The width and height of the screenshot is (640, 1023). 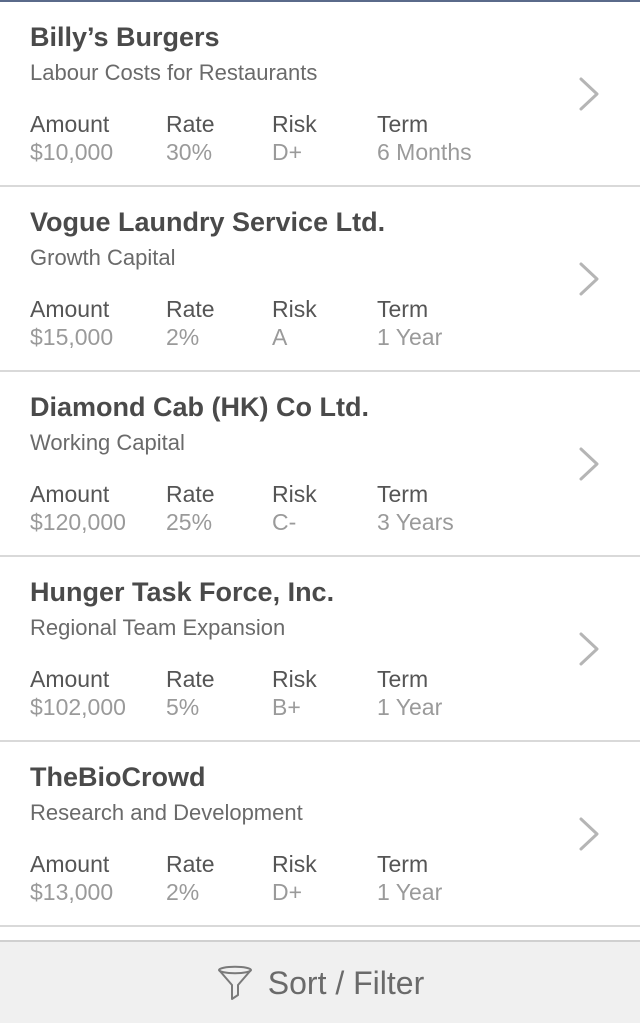 I want to click on rate-field: Rate 25%, so click(x=190, y=508).